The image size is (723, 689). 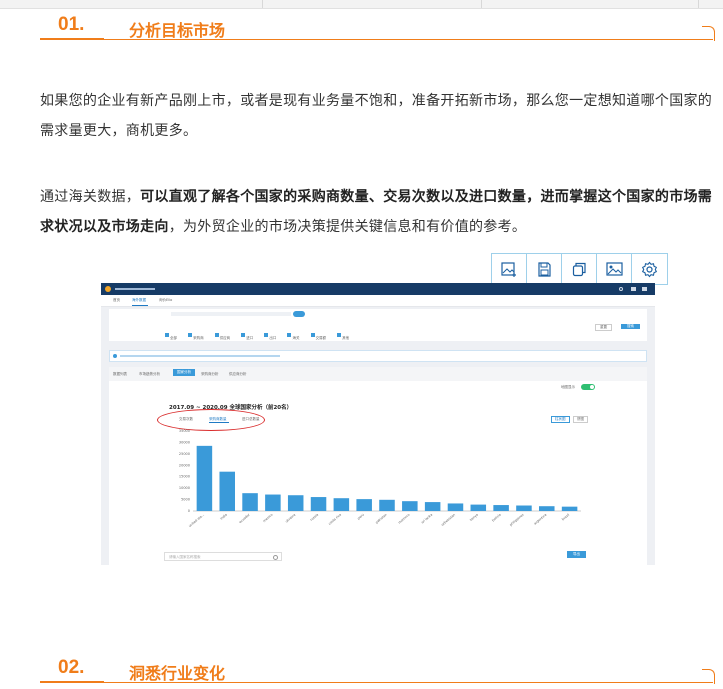 I want to click on filter-options: 全部 采购商 供应商 进口 出口 海关 交易额 其他, so click(x=257, y=333).